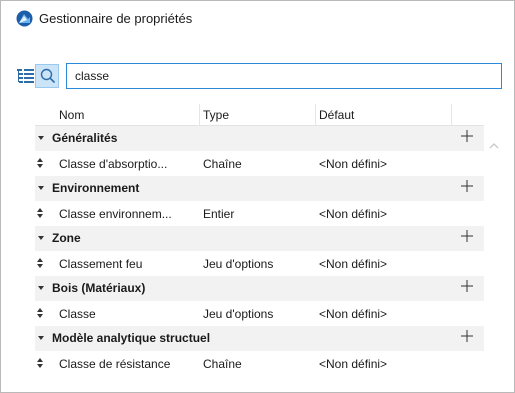 The width and height of the screenshot is (515, 393). I want to click on table-row: Classement feu Jeu d'options <Non défini>, so click(259, 263).